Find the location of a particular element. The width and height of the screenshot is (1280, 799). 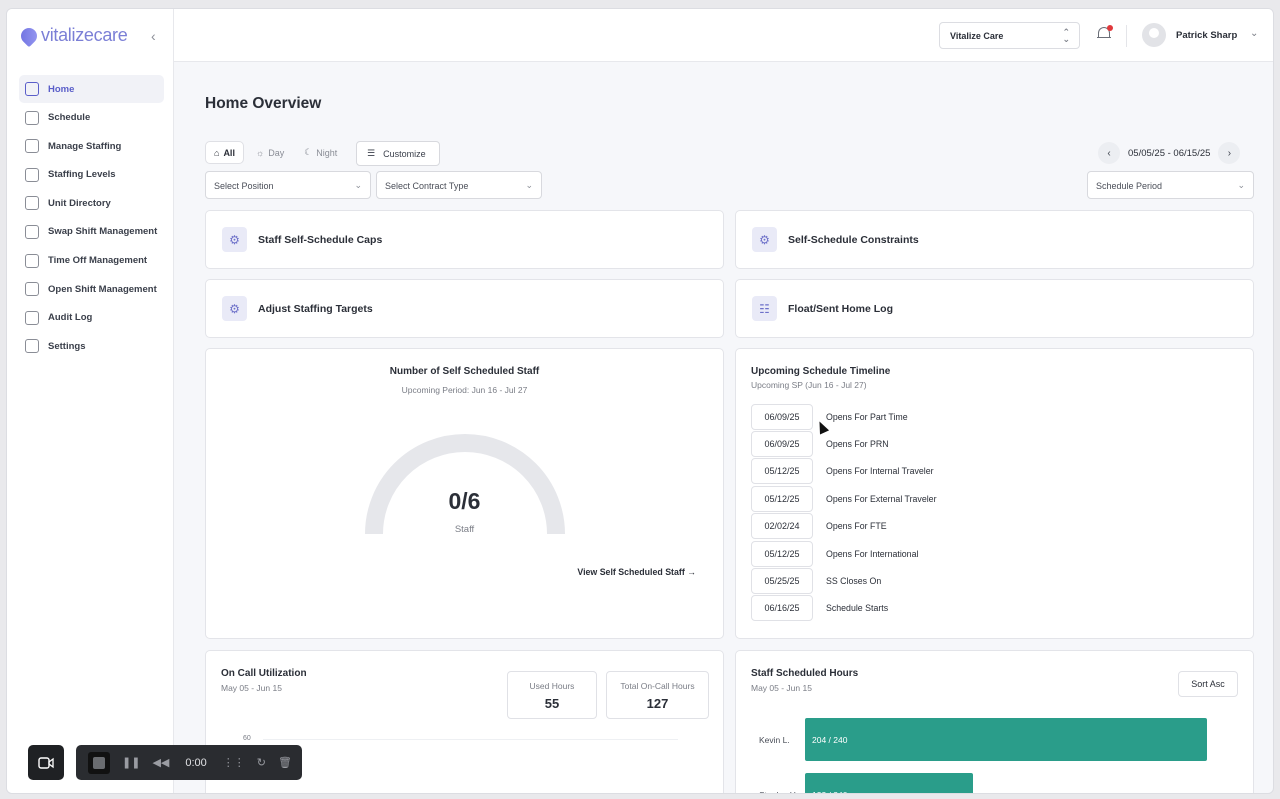

hours-bar: 204 / 240 is located at coordinates (1006, 739).